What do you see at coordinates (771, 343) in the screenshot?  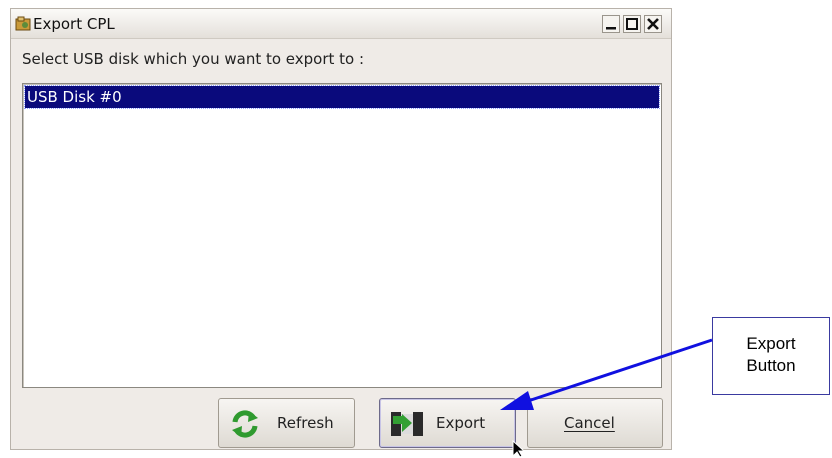 I see `annotation-line-1: Export` at bounding box center [771, 343].